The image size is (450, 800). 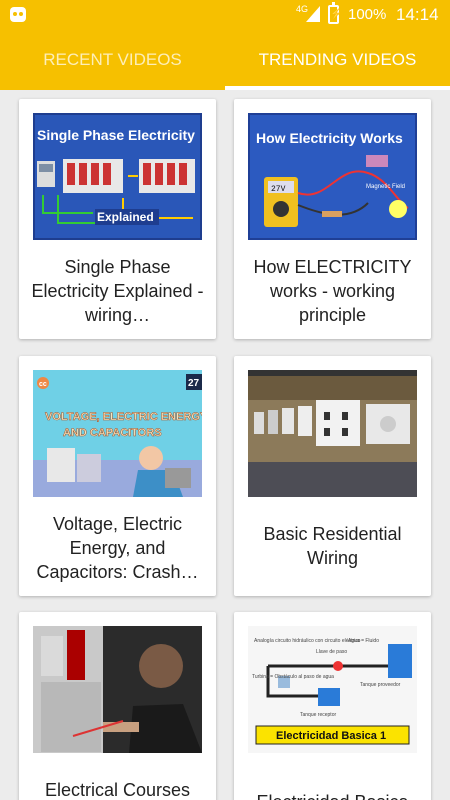 I want to click on tab-recent-videos: RECENT VIDEOS, so click(x=112, y=60).